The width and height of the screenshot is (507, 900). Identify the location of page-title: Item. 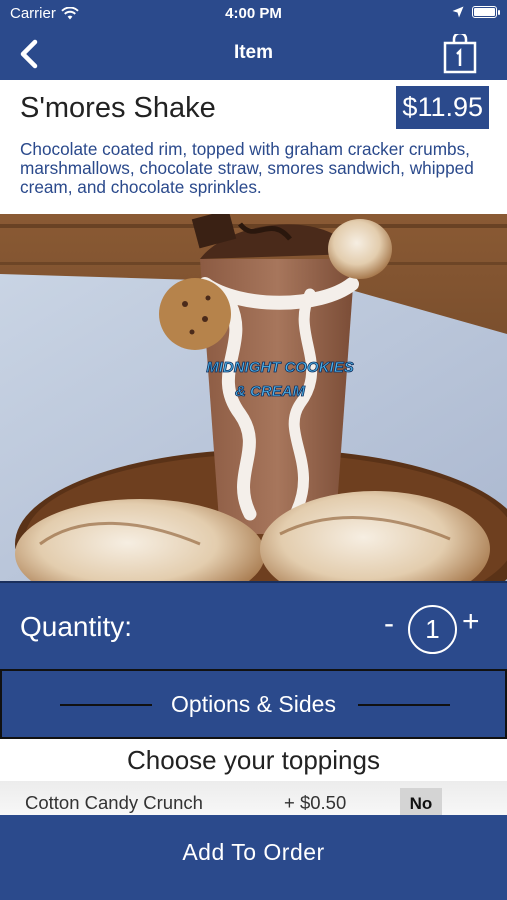
(253, 52).